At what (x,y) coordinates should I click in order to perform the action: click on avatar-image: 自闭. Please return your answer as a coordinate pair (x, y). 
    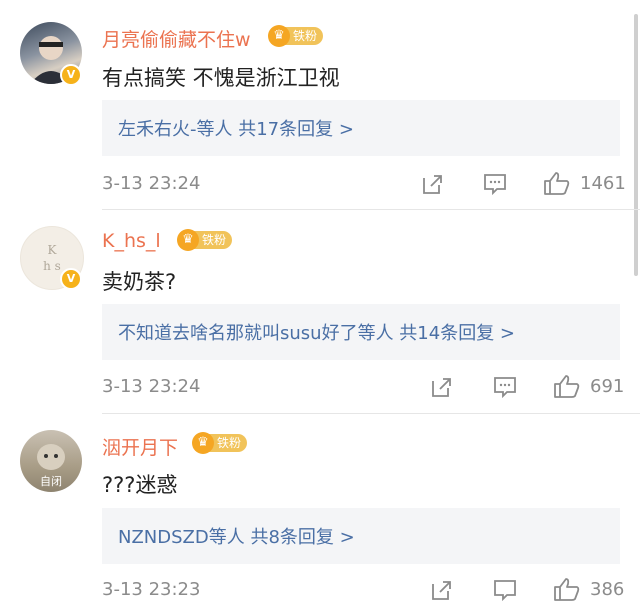
    Looking at the image, I should click on (51, 466).